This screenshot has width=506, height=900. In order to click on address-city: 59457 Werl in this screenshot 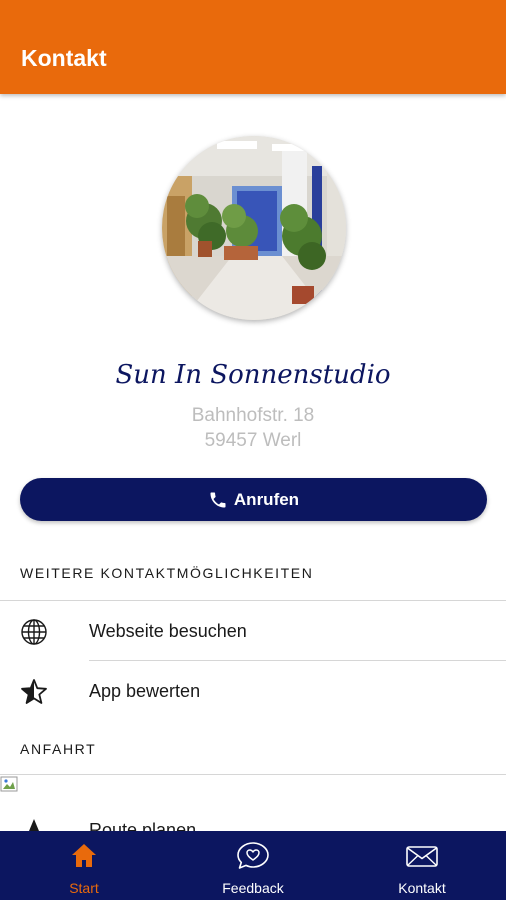, I will do `click(253, 440)`.